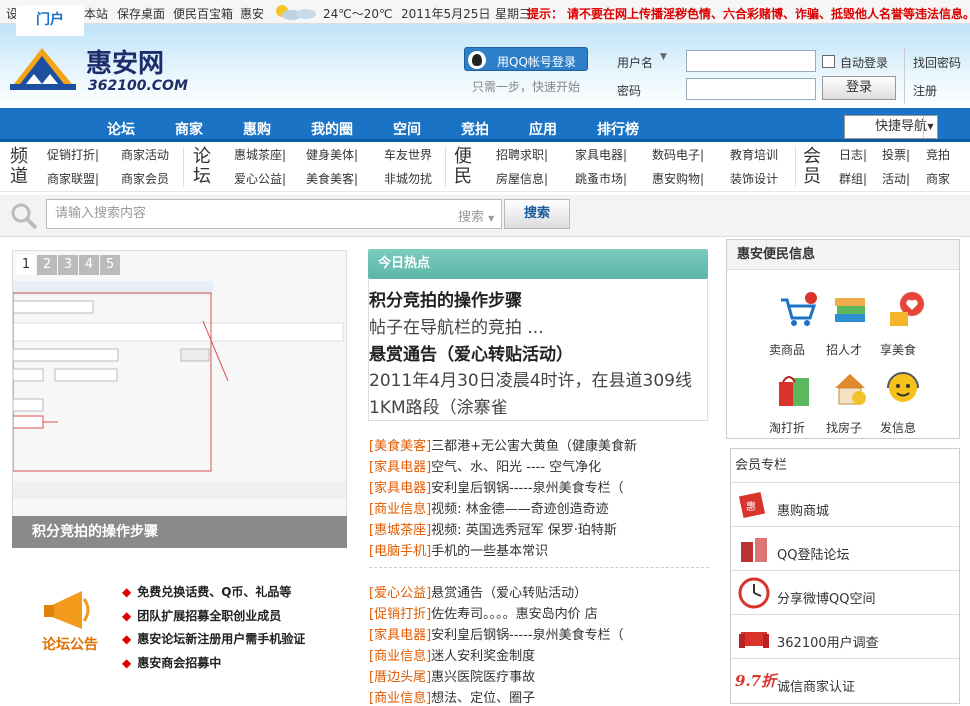  Describe the element at coordinates (859, 88) in the screenshot. I see `login-button: 登录` at that location.